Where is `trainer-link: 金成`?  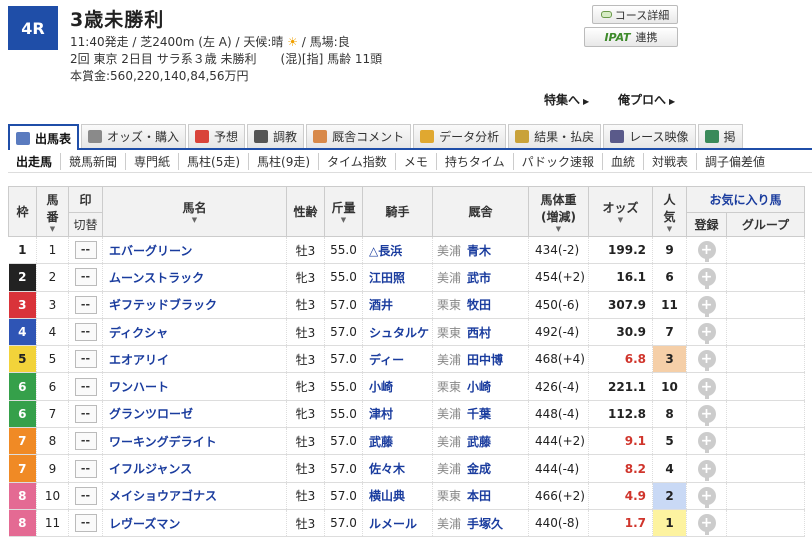 trainer-link: 金成 is located at coordinates (479, 469).